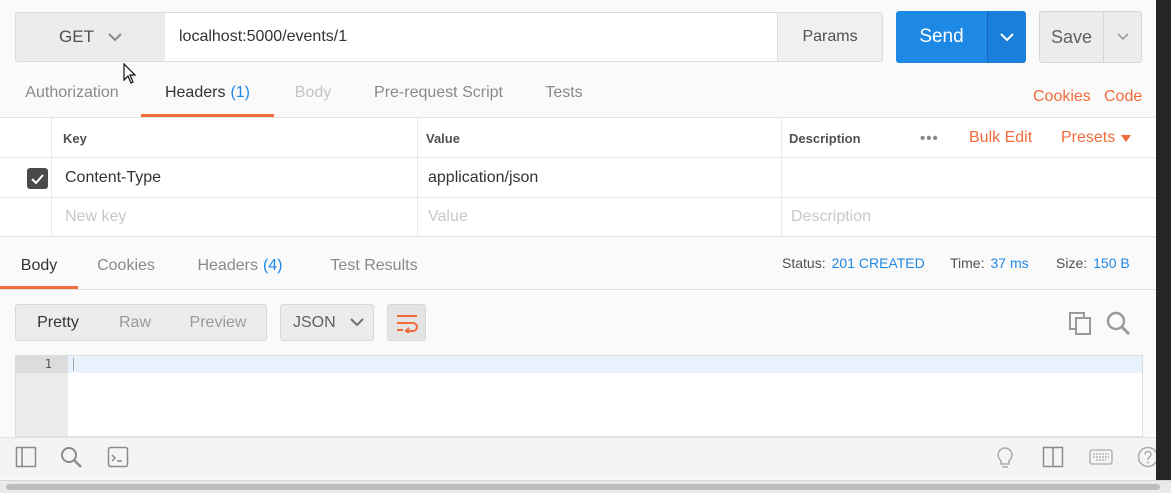  What do you see at coordinates (1101, 457) in the screenshot?
I see `keyboard-icon` at bounding box center [1101, 457].